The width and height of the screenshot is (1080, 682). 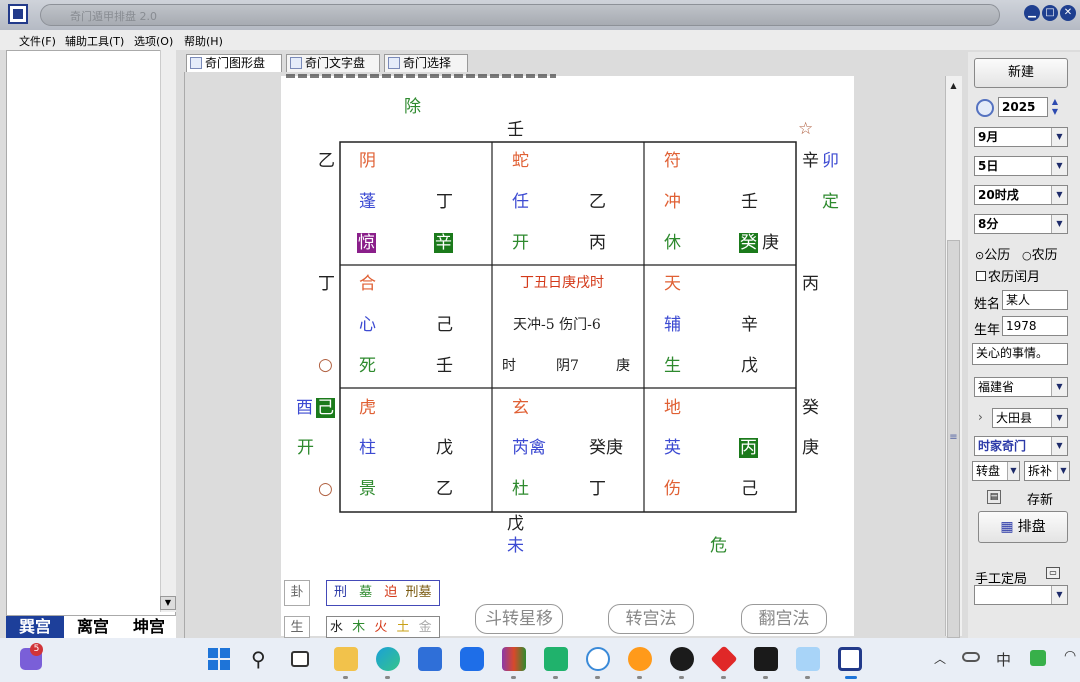 I want to click on cell-zhen-stem1: 己, so click(x=444, y=325).